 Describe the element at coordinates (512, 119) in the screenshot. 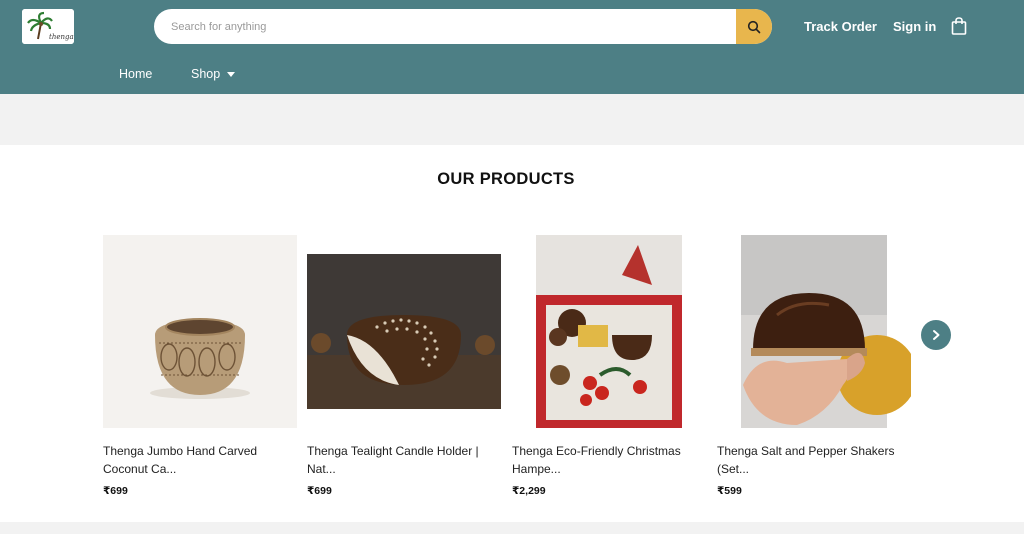

I see `banner-band` at that location.